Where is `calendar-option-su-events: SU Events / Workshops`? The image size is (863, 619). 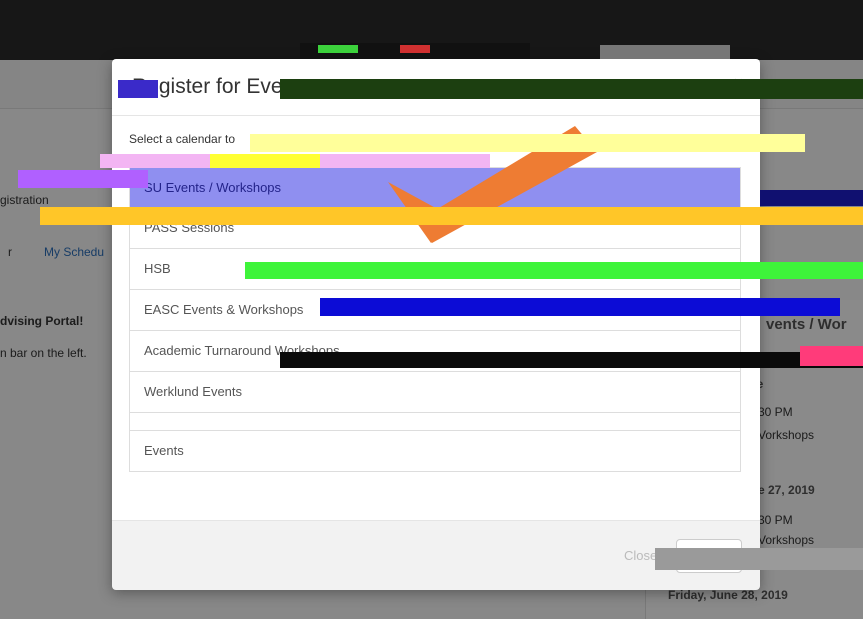 calendar-option-su-events: SU Events / Workshops is located at coordinates (435, 187).